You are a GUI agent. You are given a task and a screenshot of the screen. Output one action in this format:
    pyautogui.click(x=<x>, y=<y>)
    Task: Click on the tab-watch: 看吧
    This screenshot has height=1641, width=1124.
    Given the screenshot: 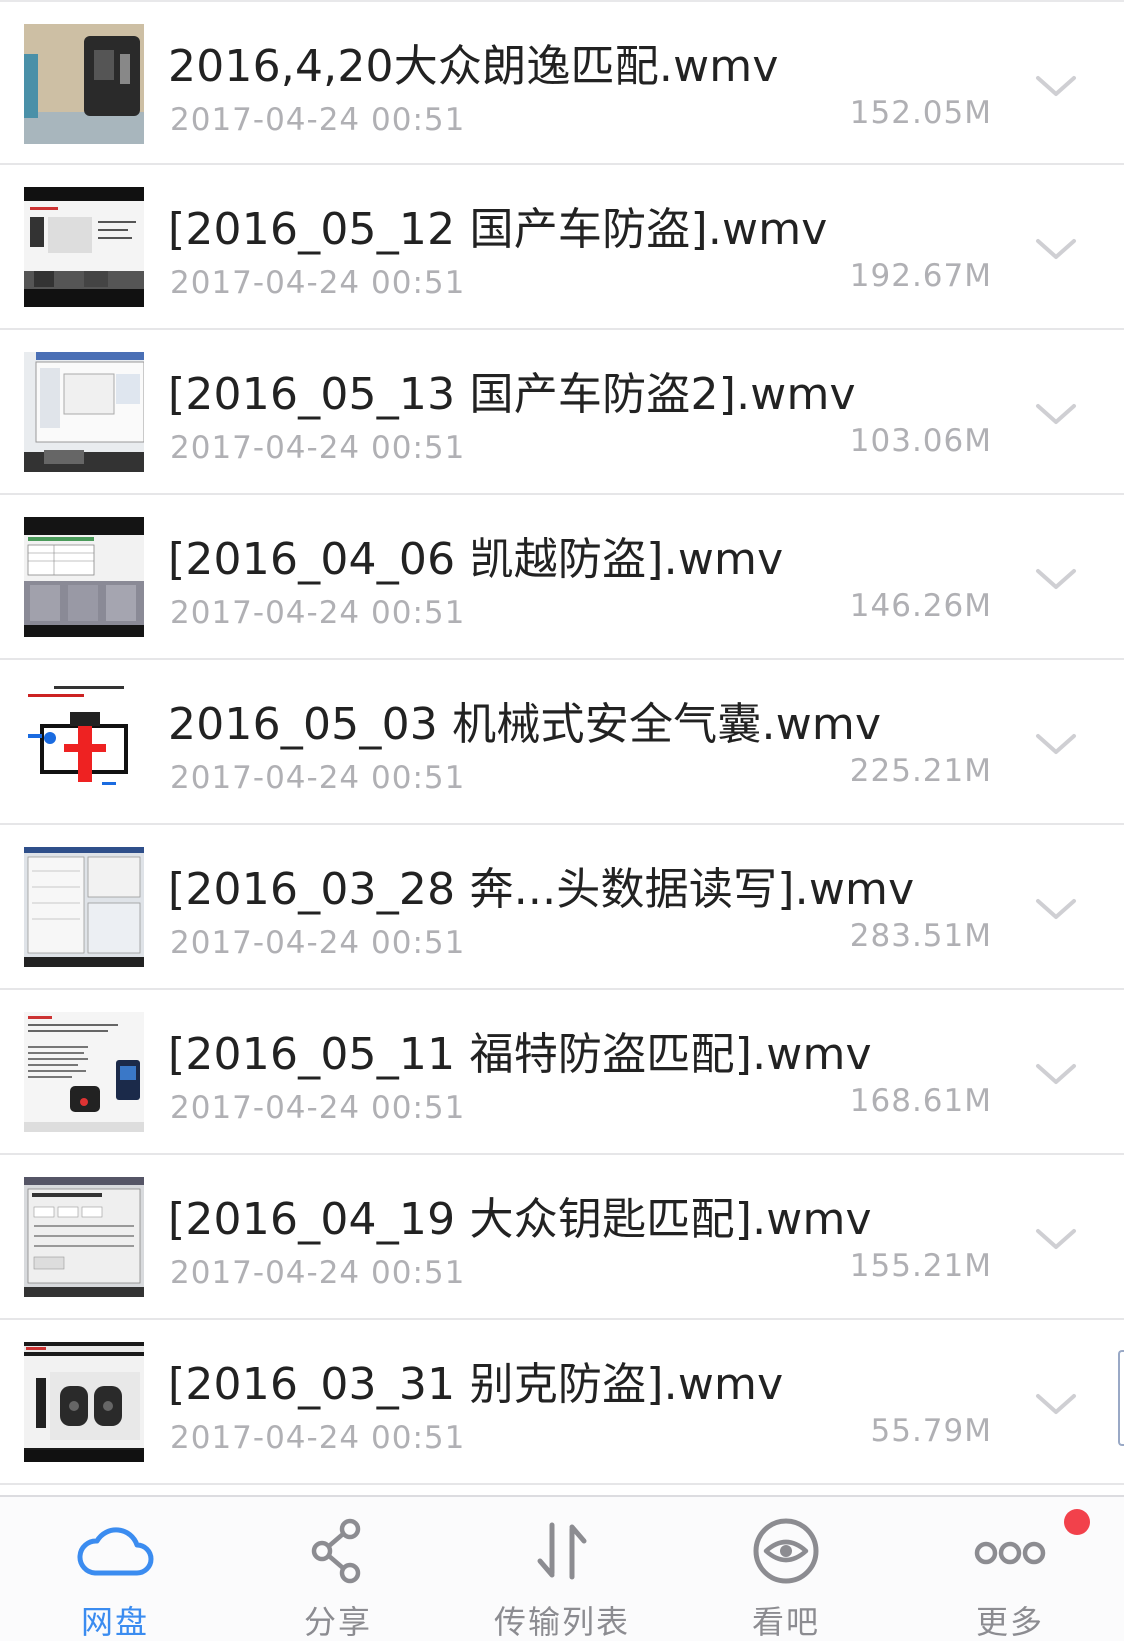 What is the action you would take?
    pyautogui.click(x=786, y=1569)
    